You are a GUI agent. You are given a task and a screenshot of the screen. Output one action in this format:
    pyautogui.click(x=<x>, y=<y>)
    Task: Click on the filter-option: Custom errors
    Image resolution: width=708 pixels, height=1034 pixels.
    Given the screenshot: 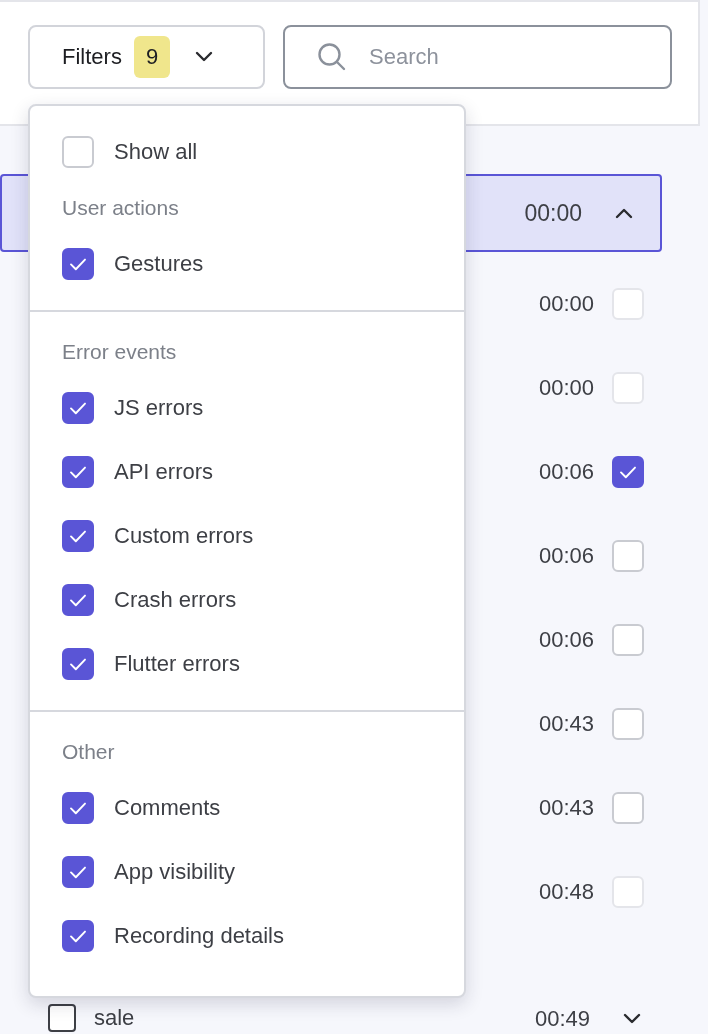 What is the action you would take?
    pyautogui.click(x=184, y=536)
    